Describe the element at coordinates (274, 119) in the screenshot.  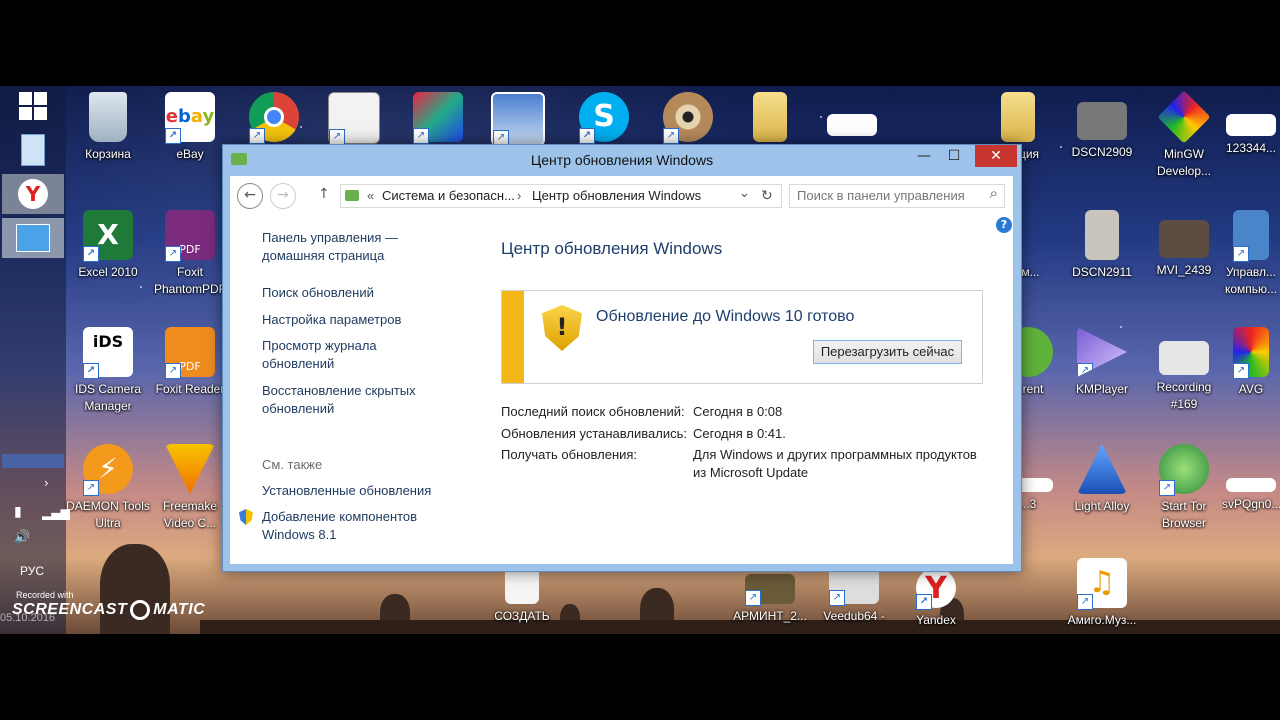
I see `desktop-icon-chrome: ↗` at that location.